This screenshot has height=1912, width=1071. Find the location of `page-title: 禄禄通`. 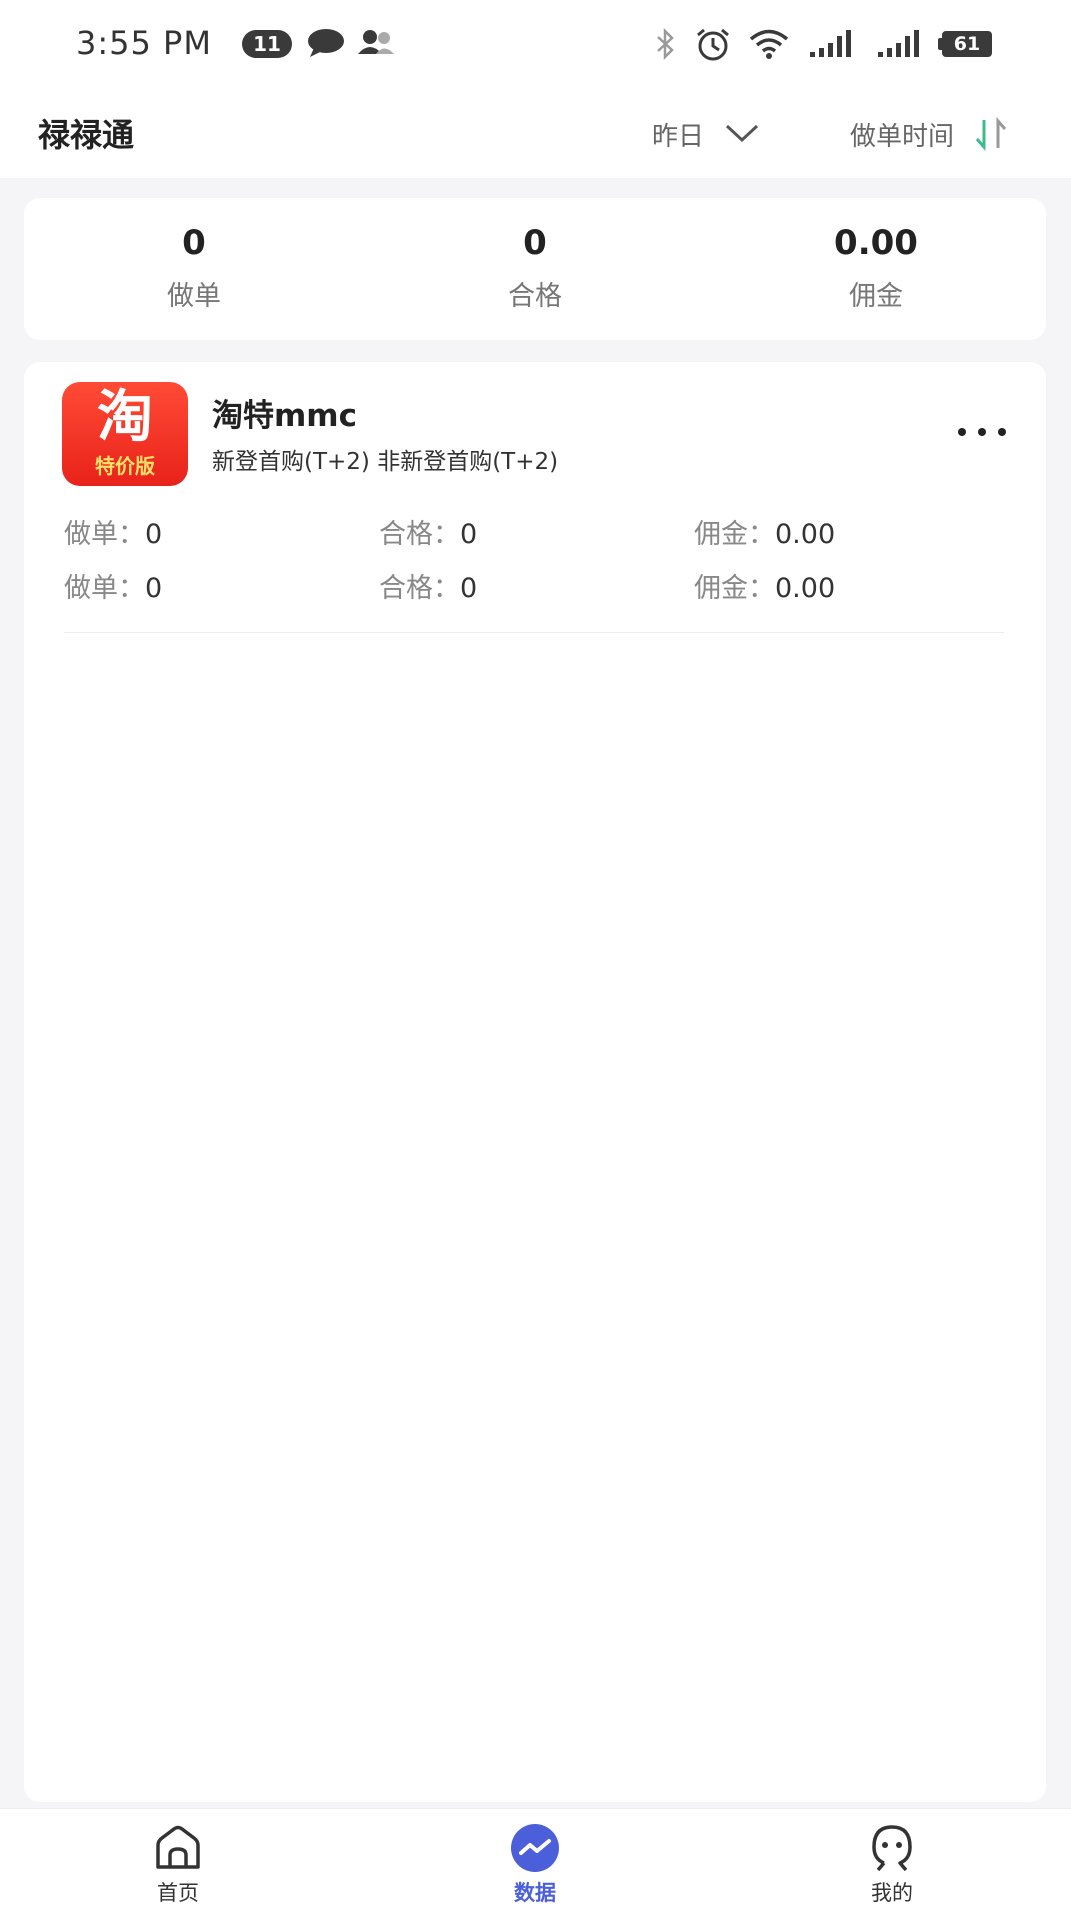

page-title: 禄禄通 is located at coordinates (86, 135).